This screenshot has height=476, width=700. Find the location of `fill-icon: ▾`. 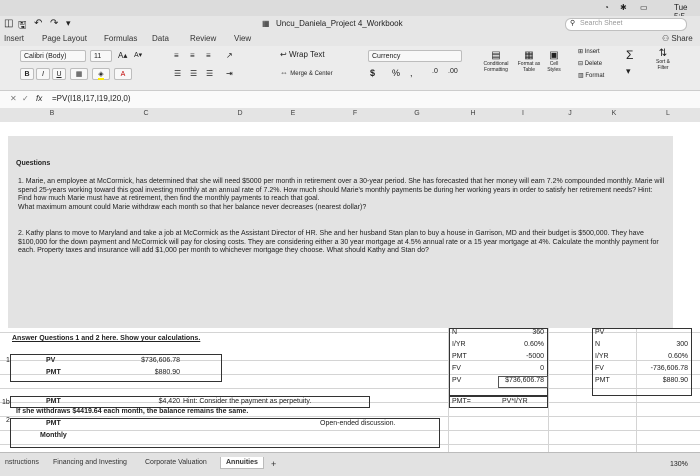

fill-icon: ▾ is located at coordinates (628, 71).